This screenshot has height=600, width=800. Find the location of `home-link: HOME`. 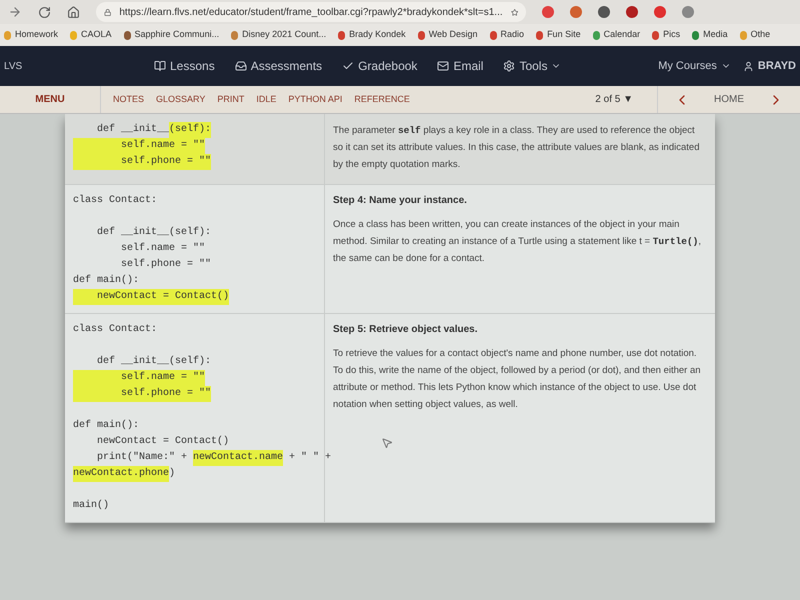

home-link: HOME is located at coordinates (729, 99).